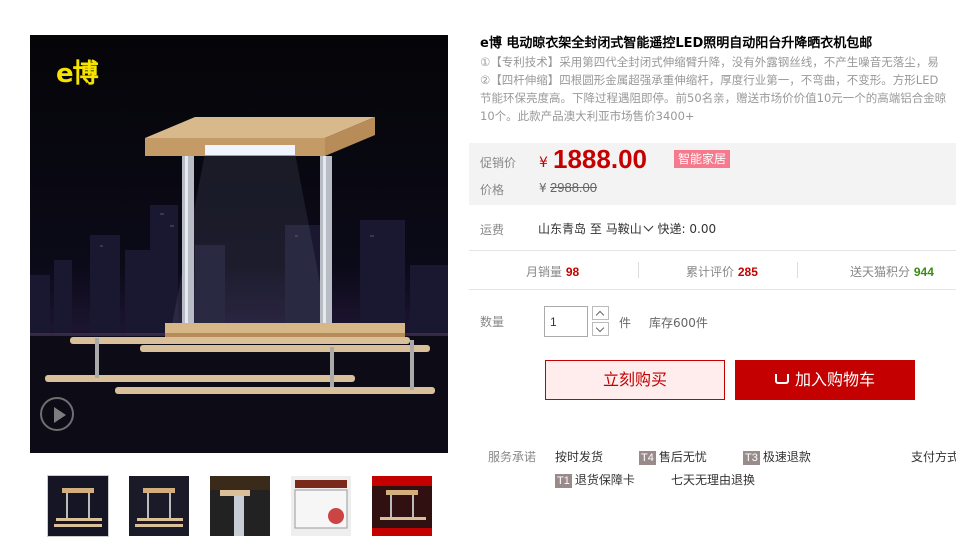 The image size is (956, 545). I want to click on ship-to-word: 至, so click(595, 229).